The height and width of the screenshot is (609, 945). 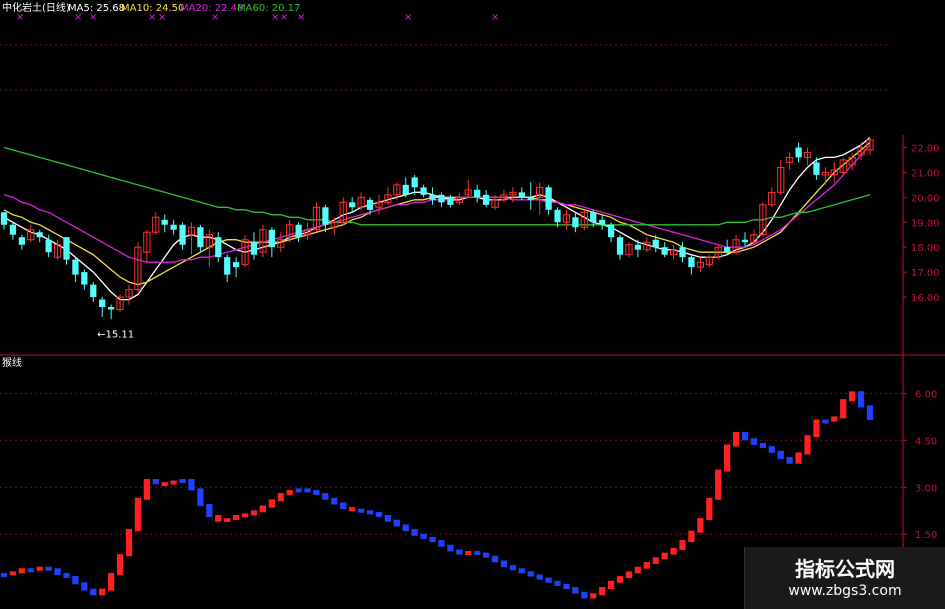 What do you see at coordinates (926, 394) in the screenshot?
I see `indicator-tick-label: 6.00` at bounding box center [926, 394].